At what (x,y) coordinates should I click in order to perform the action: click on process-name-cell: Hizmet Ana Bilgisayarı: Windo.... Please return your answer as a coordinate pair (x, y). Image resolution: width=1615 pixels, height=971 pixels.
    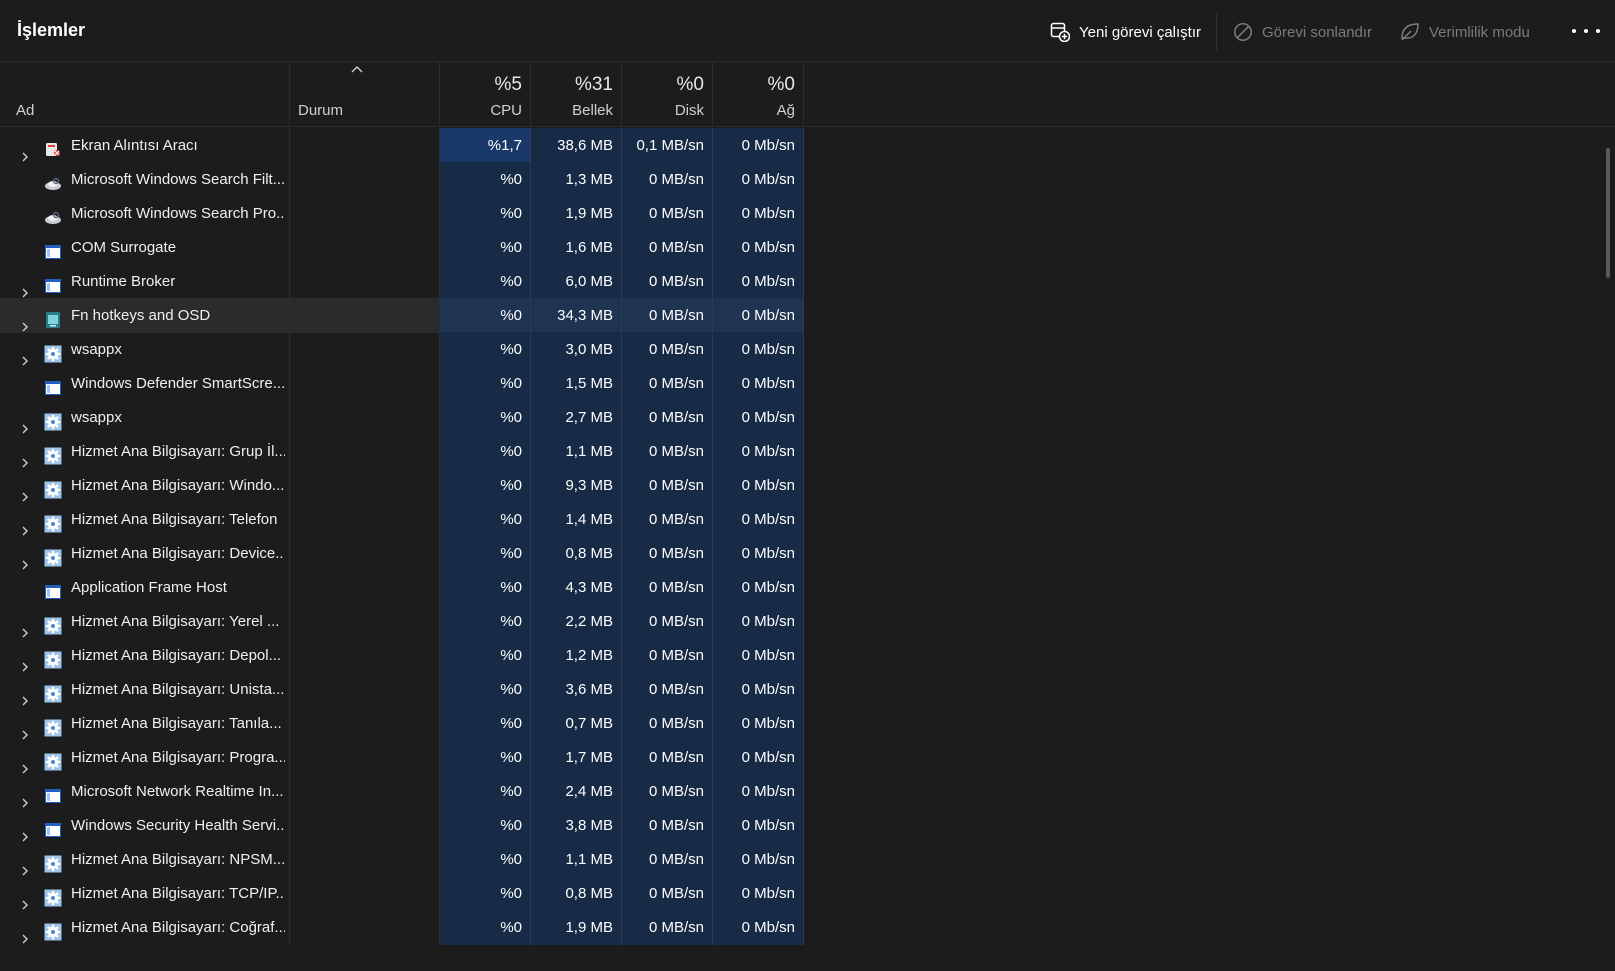
    Looking at the image, I should click on (145, 485).